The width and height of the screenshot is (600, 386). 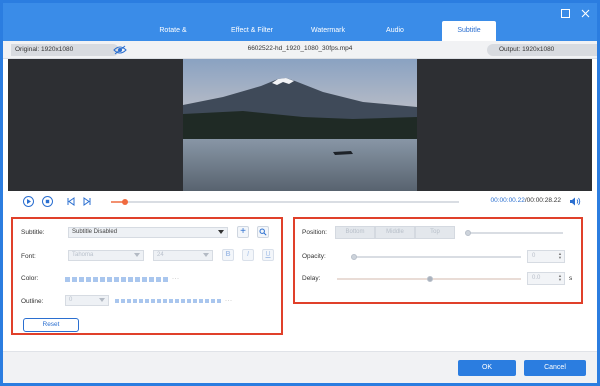 I want to click on font-size-select: 24, so click(x=183, y=255).